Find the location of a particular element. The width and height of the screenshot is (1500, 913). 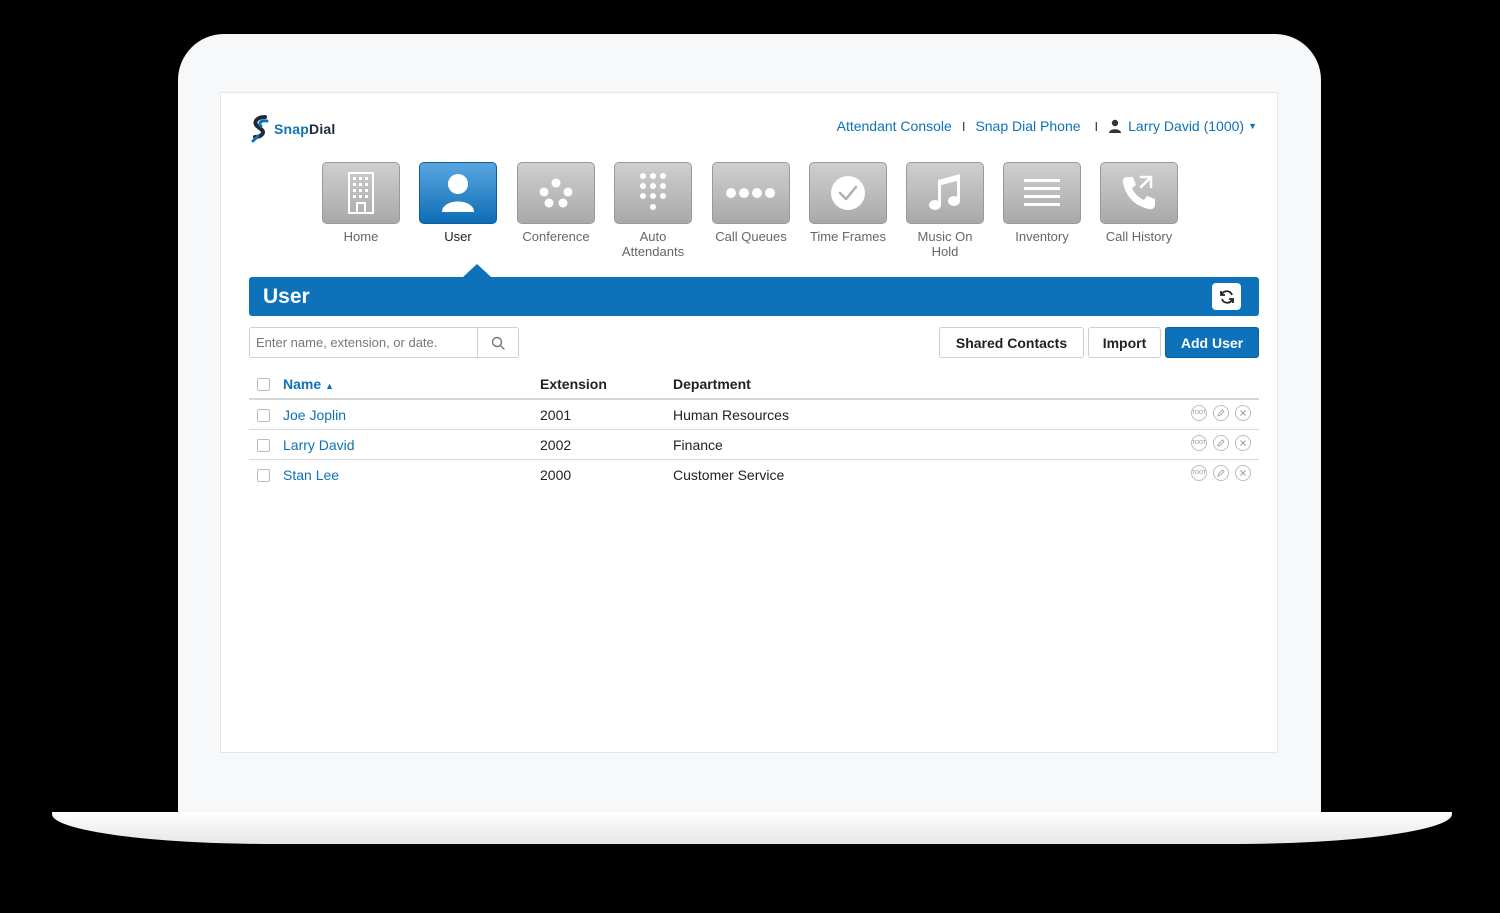

tile-label: Call Queues is located at coordinates (751, 236).